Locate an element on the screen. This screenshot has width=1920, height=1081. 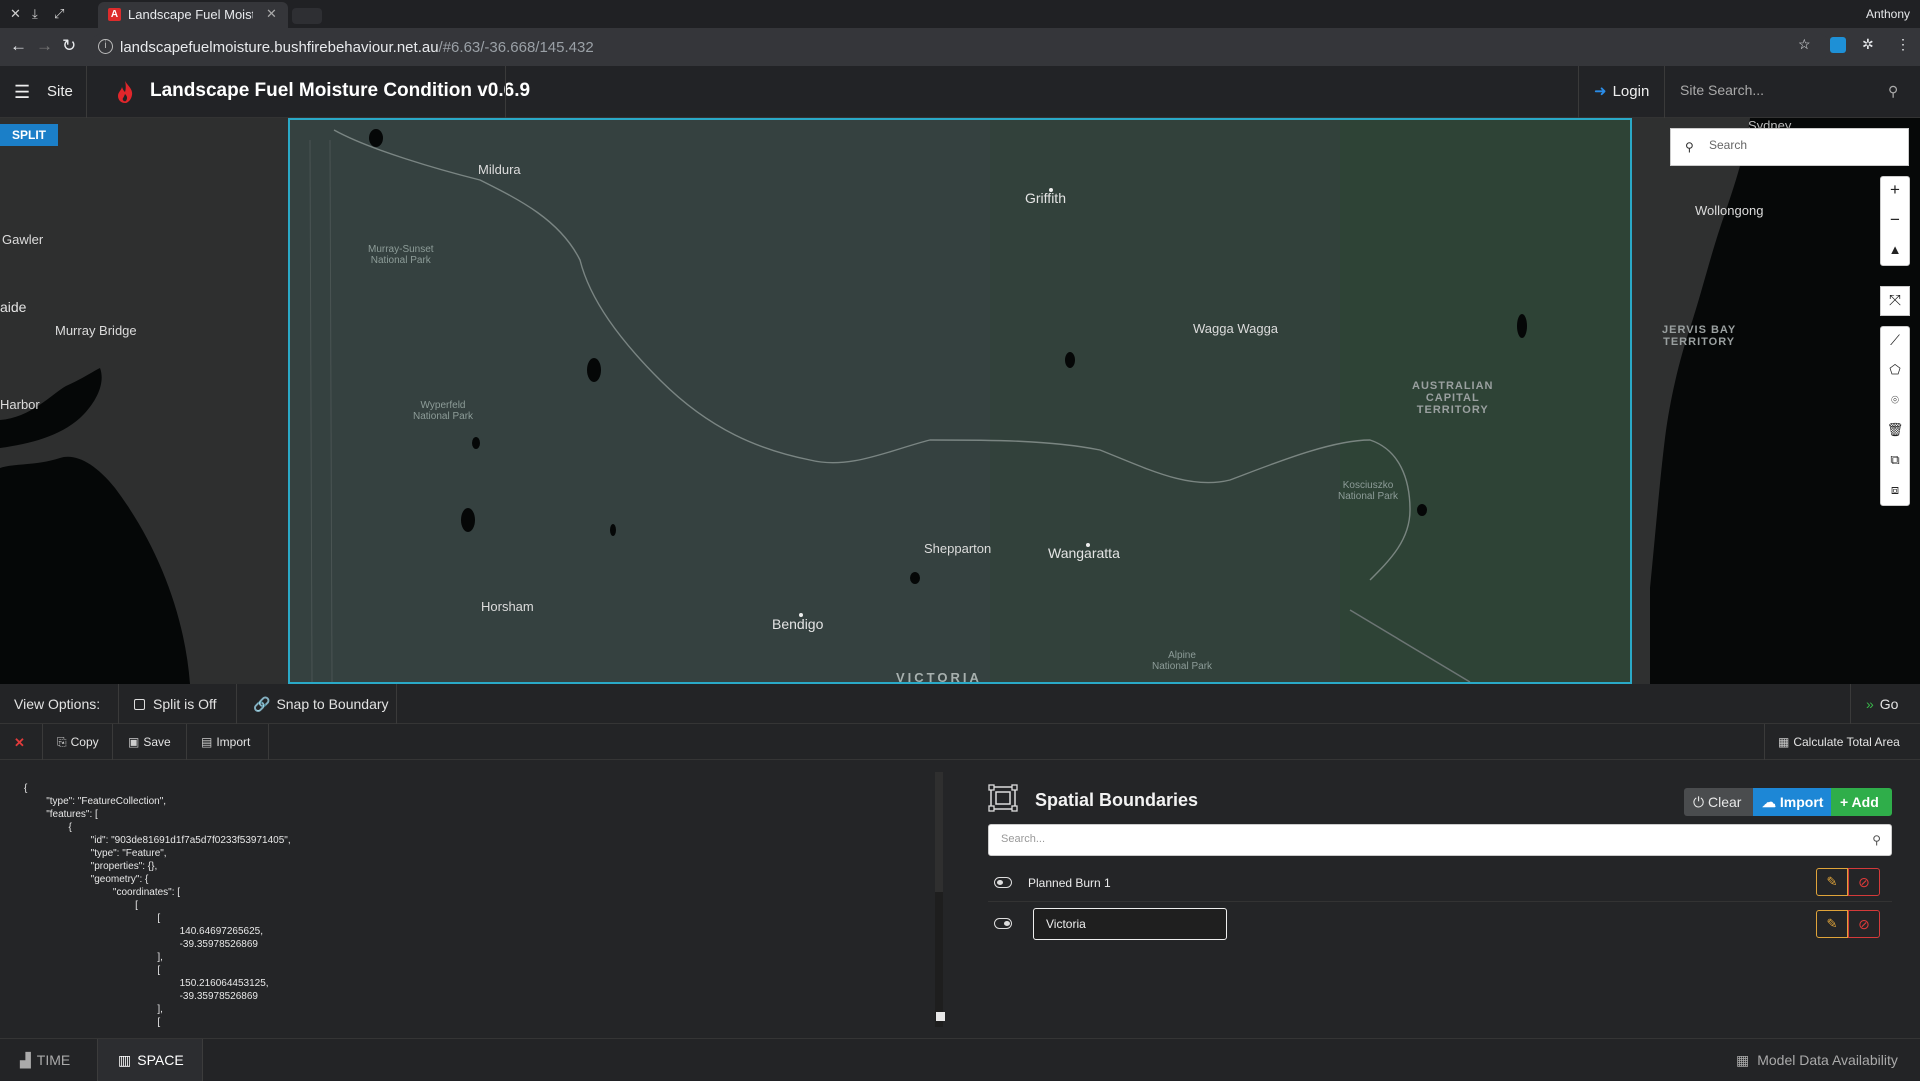
map-icon: ▥ is located at coordinates (125, 1060).